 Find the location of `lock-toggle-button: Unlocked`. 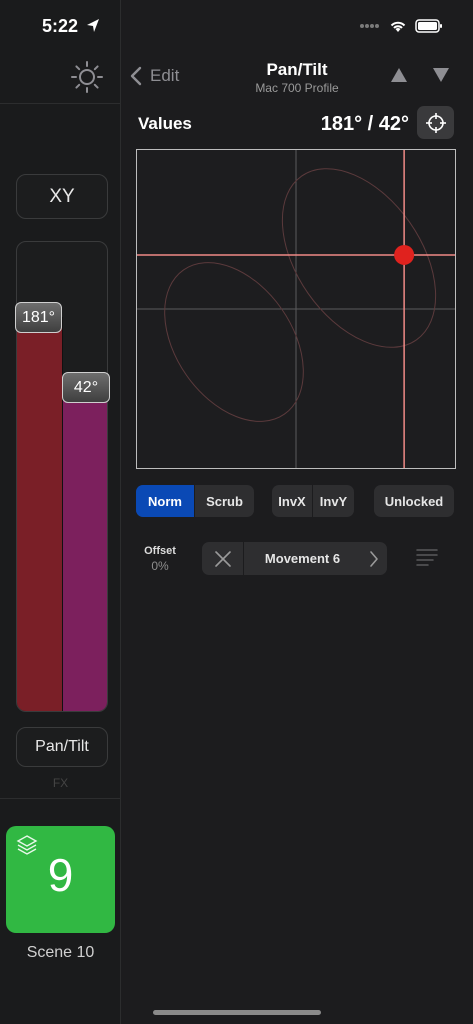

lock-toggle-button: Unlocked is located at coordinates (414, 501).